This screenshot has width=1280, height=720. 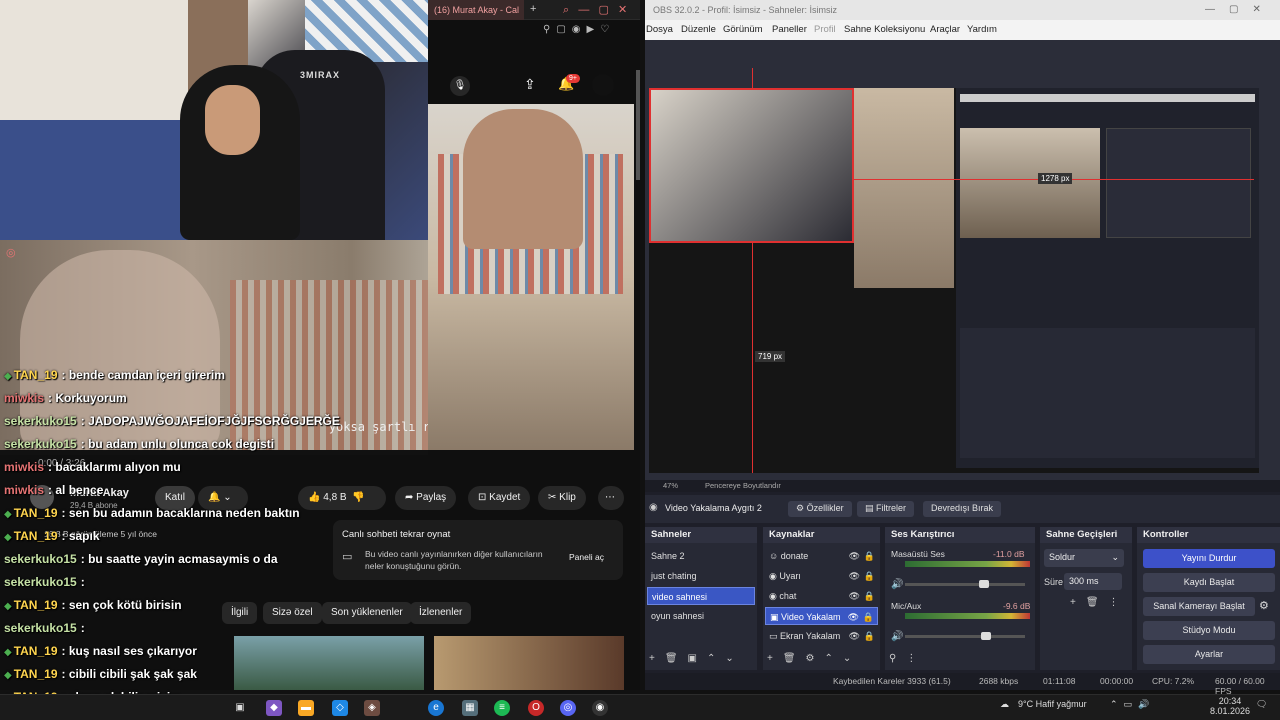 What do you see at coordinates (884, 29) in the screenshot?
I see `menu-scene-collection: Sahne Koleksiyonu` at bounding box center [884, 29].